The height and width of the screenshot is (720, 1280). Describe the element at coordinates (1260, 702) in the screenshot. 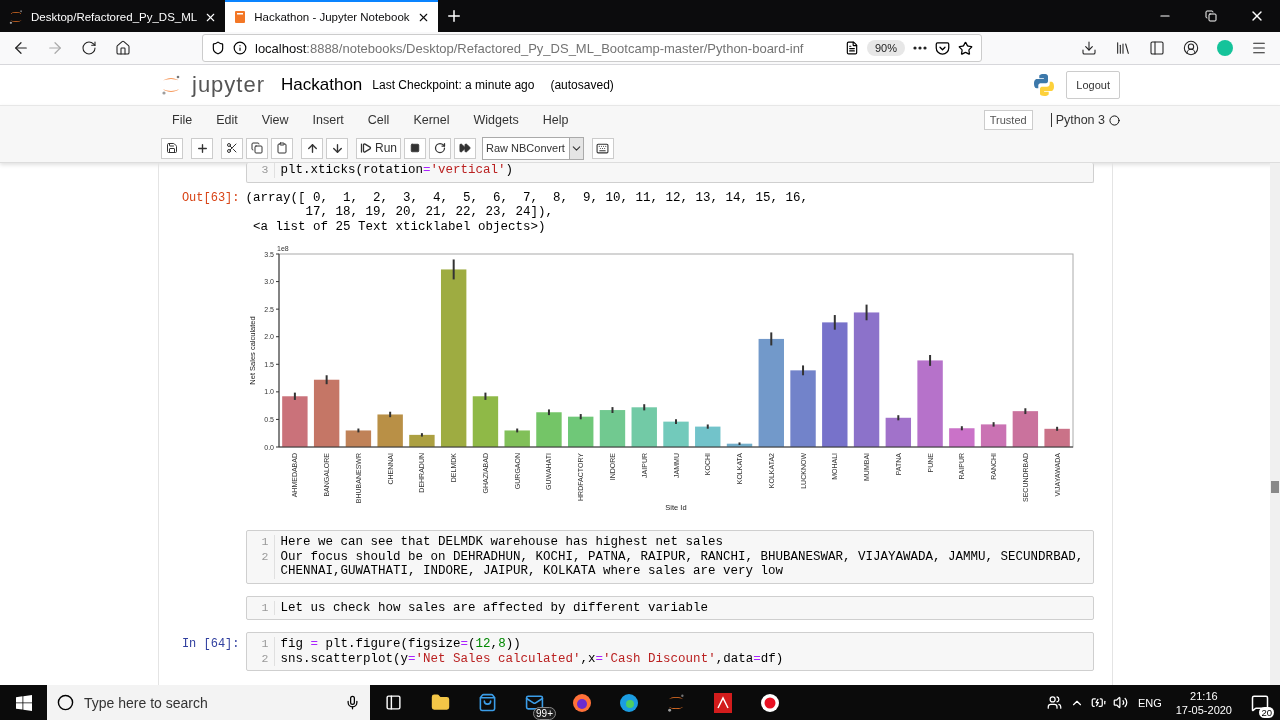

I see `notification-icon` at that location.